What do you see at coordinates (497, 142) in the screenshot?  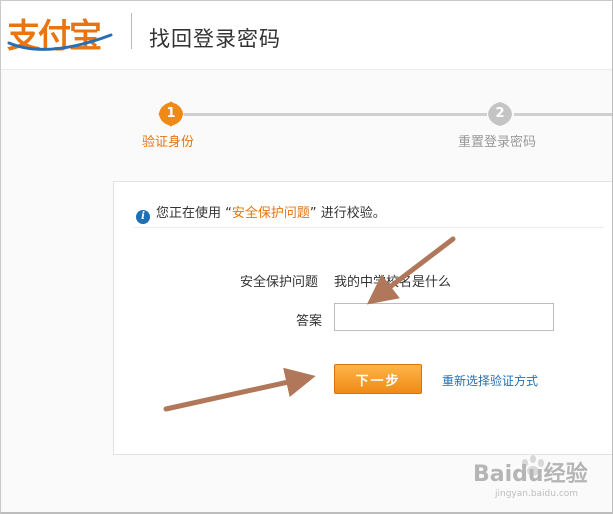 I see `step-2-label: 重置登录密码` at bounding box center [497, 142].